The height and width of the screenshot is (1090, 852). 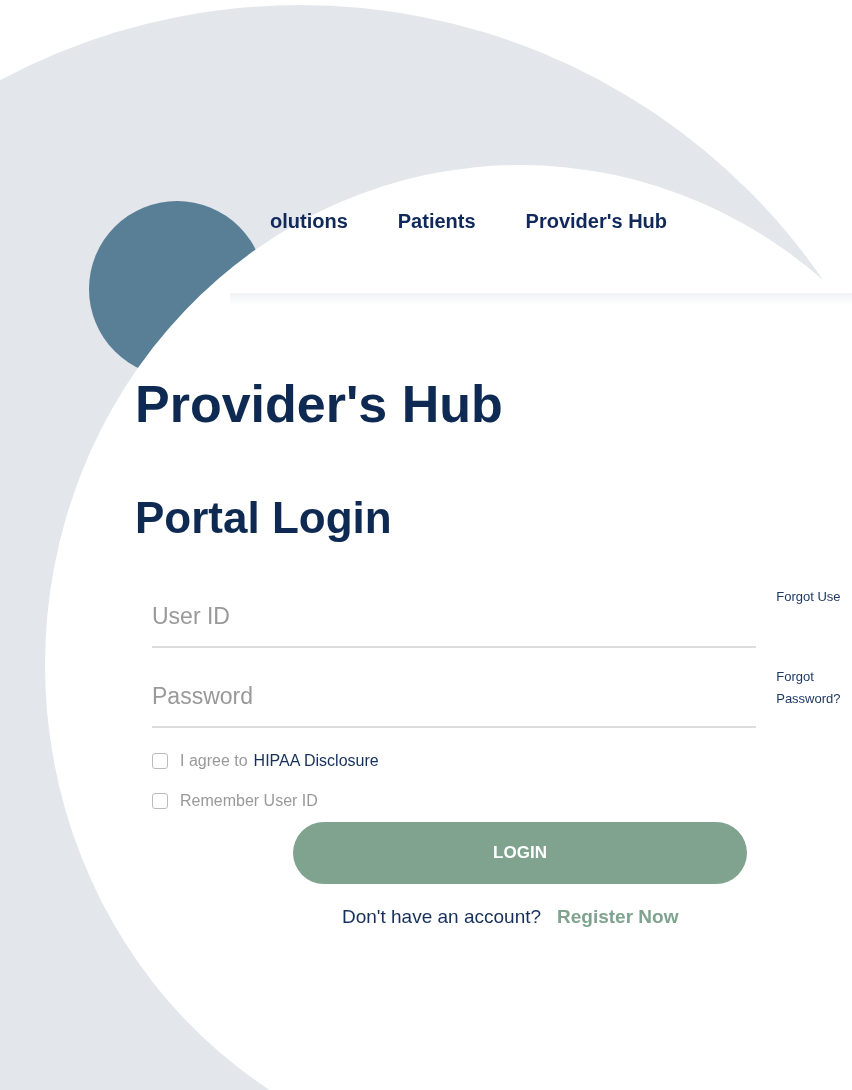 I want to click on input-field: User ID, so click(x=454, y=617).